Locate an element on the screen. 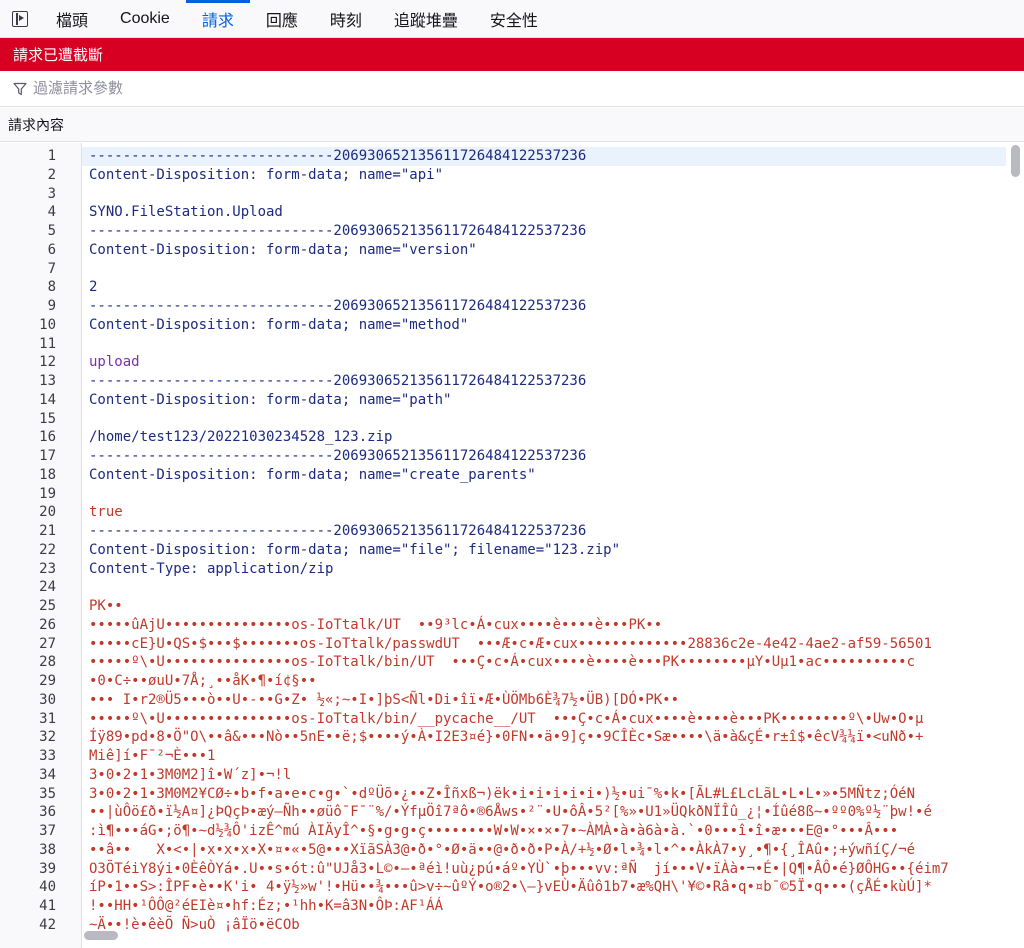 The width and height of the screenshot is (1024, 948). filter-icon is located at coordinates (20, 88).